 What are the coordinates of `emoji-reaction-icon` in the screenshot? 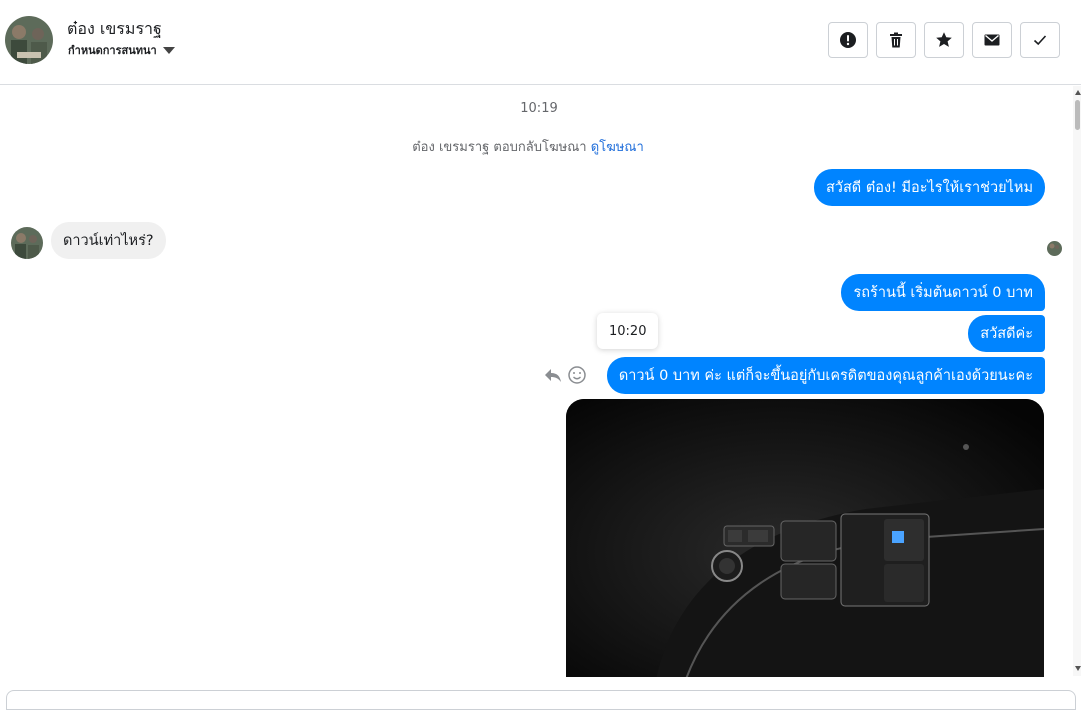 It's located at (577, 375).